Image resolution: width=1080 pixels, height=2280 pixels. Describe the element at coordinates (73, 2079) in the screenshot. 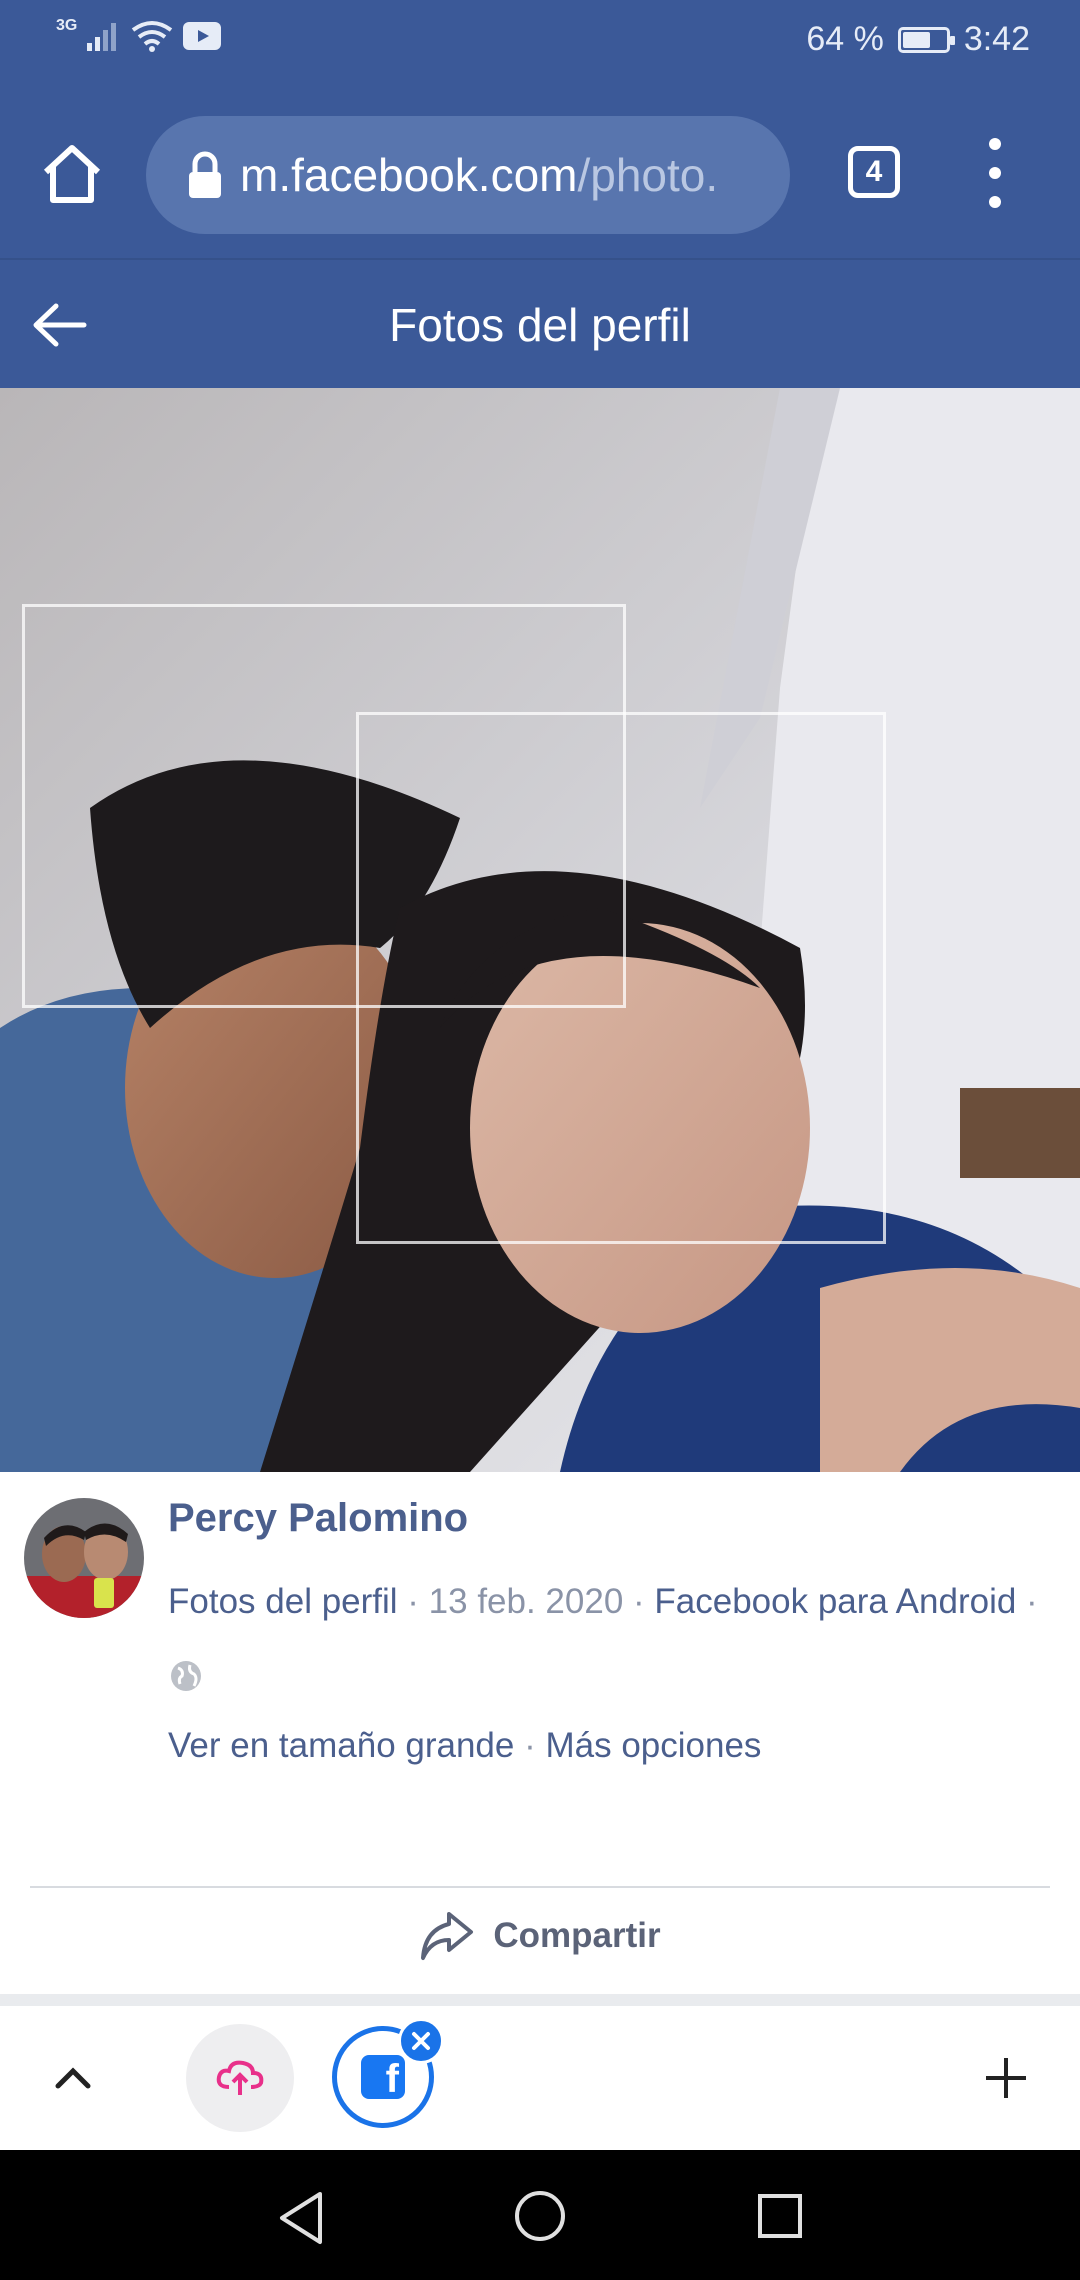

I see `chevron-up-icon` at that location.